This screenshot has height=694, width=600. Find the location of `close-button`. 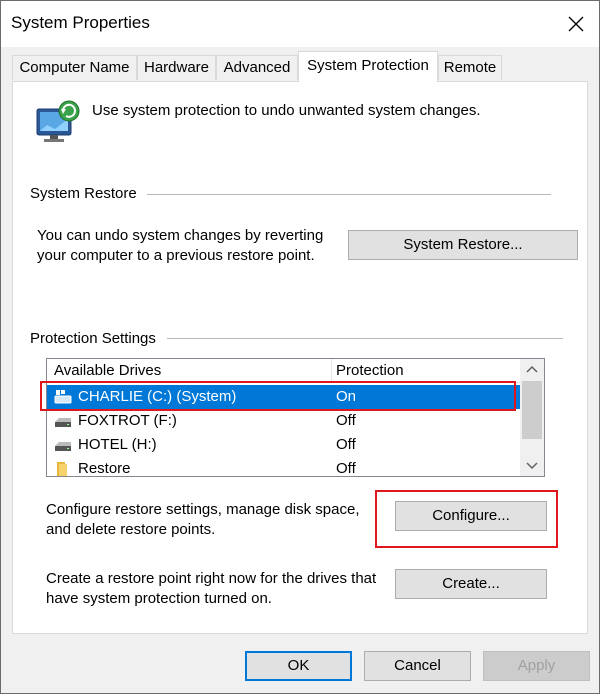

close-button is located at coordinates (576, 24).